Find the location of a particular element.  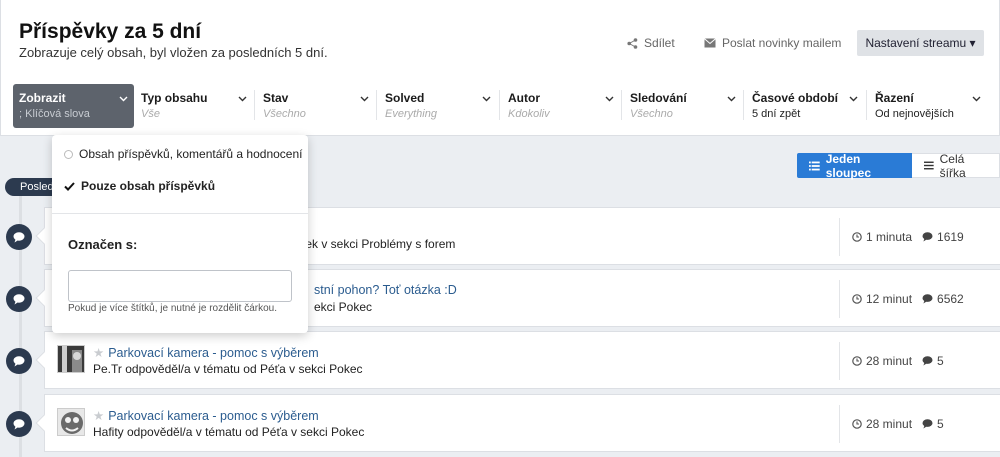

filter-following: Sledování Všechno is located at coordinates (683, 106).